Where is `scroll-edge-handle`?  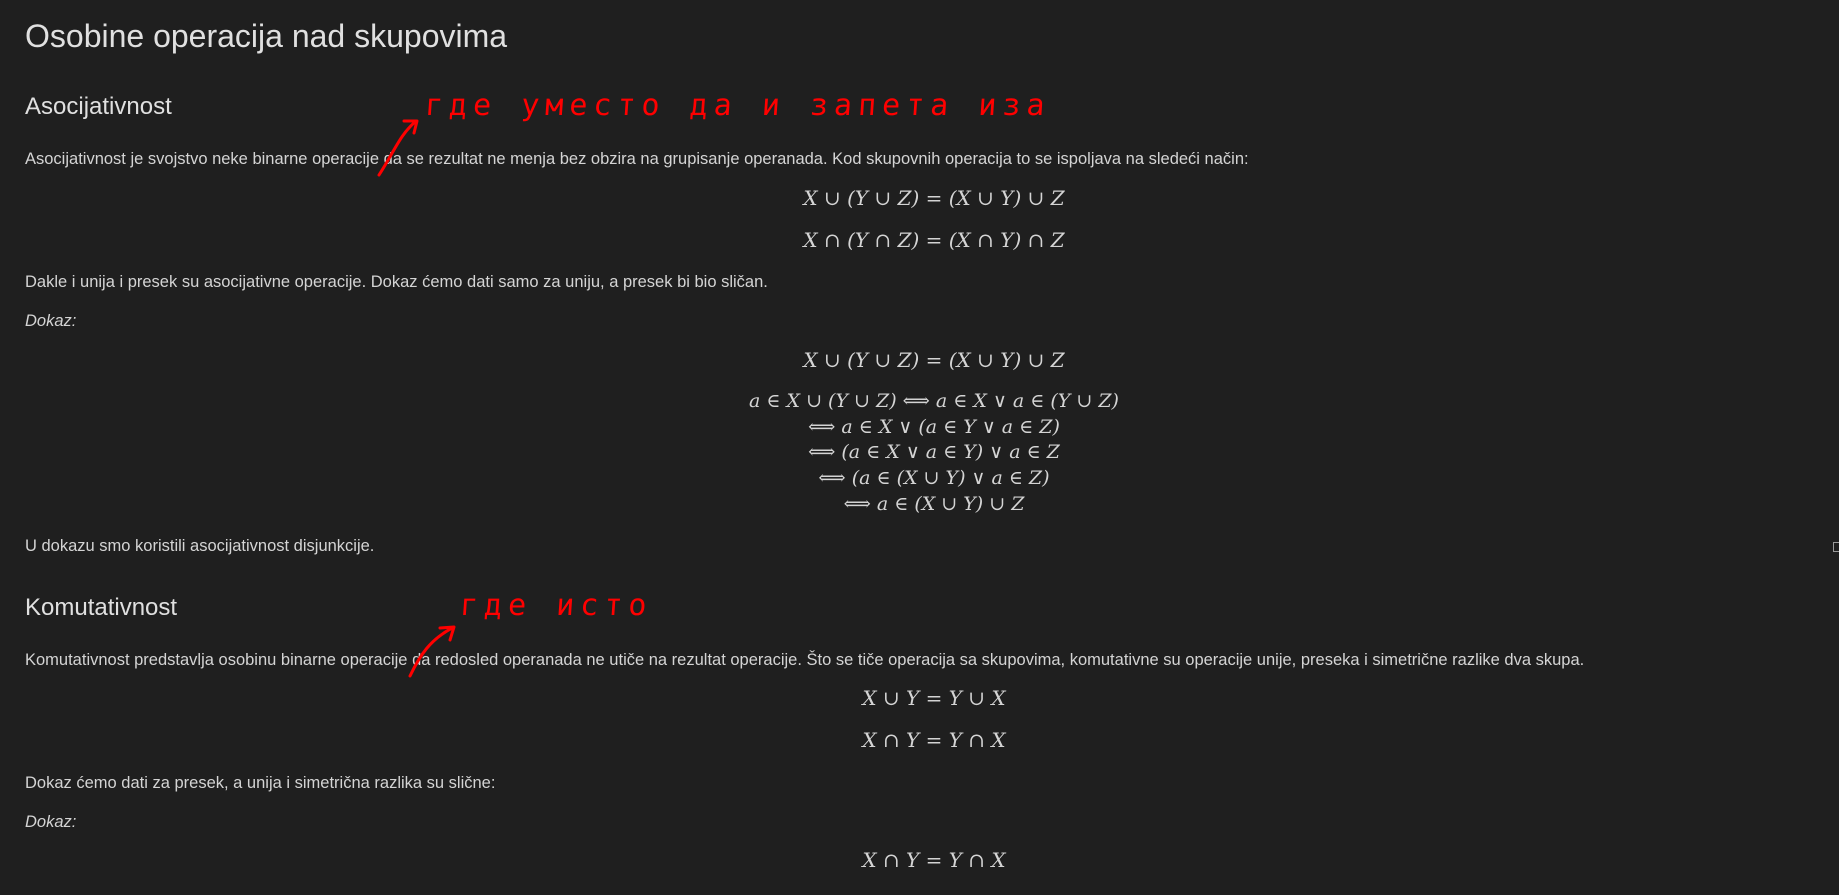
scroll-edge-handle is located at coordinates (1836, 547).